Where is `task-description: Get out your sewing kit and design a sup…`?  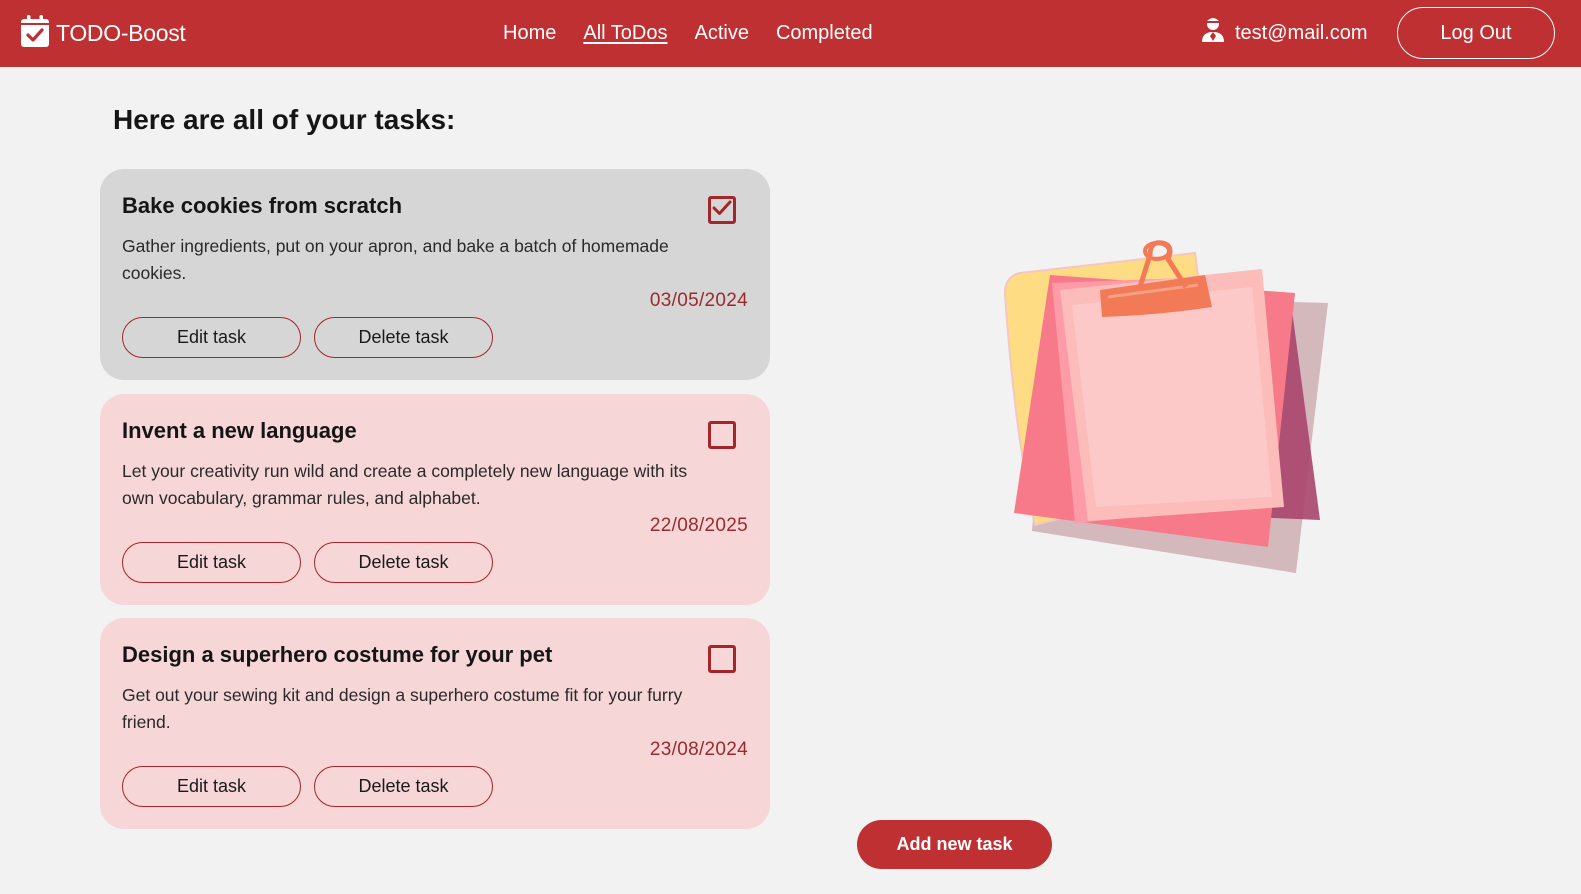 task-description: Get out your sewing kit and design a sup… is located at coordinates (402, 708).